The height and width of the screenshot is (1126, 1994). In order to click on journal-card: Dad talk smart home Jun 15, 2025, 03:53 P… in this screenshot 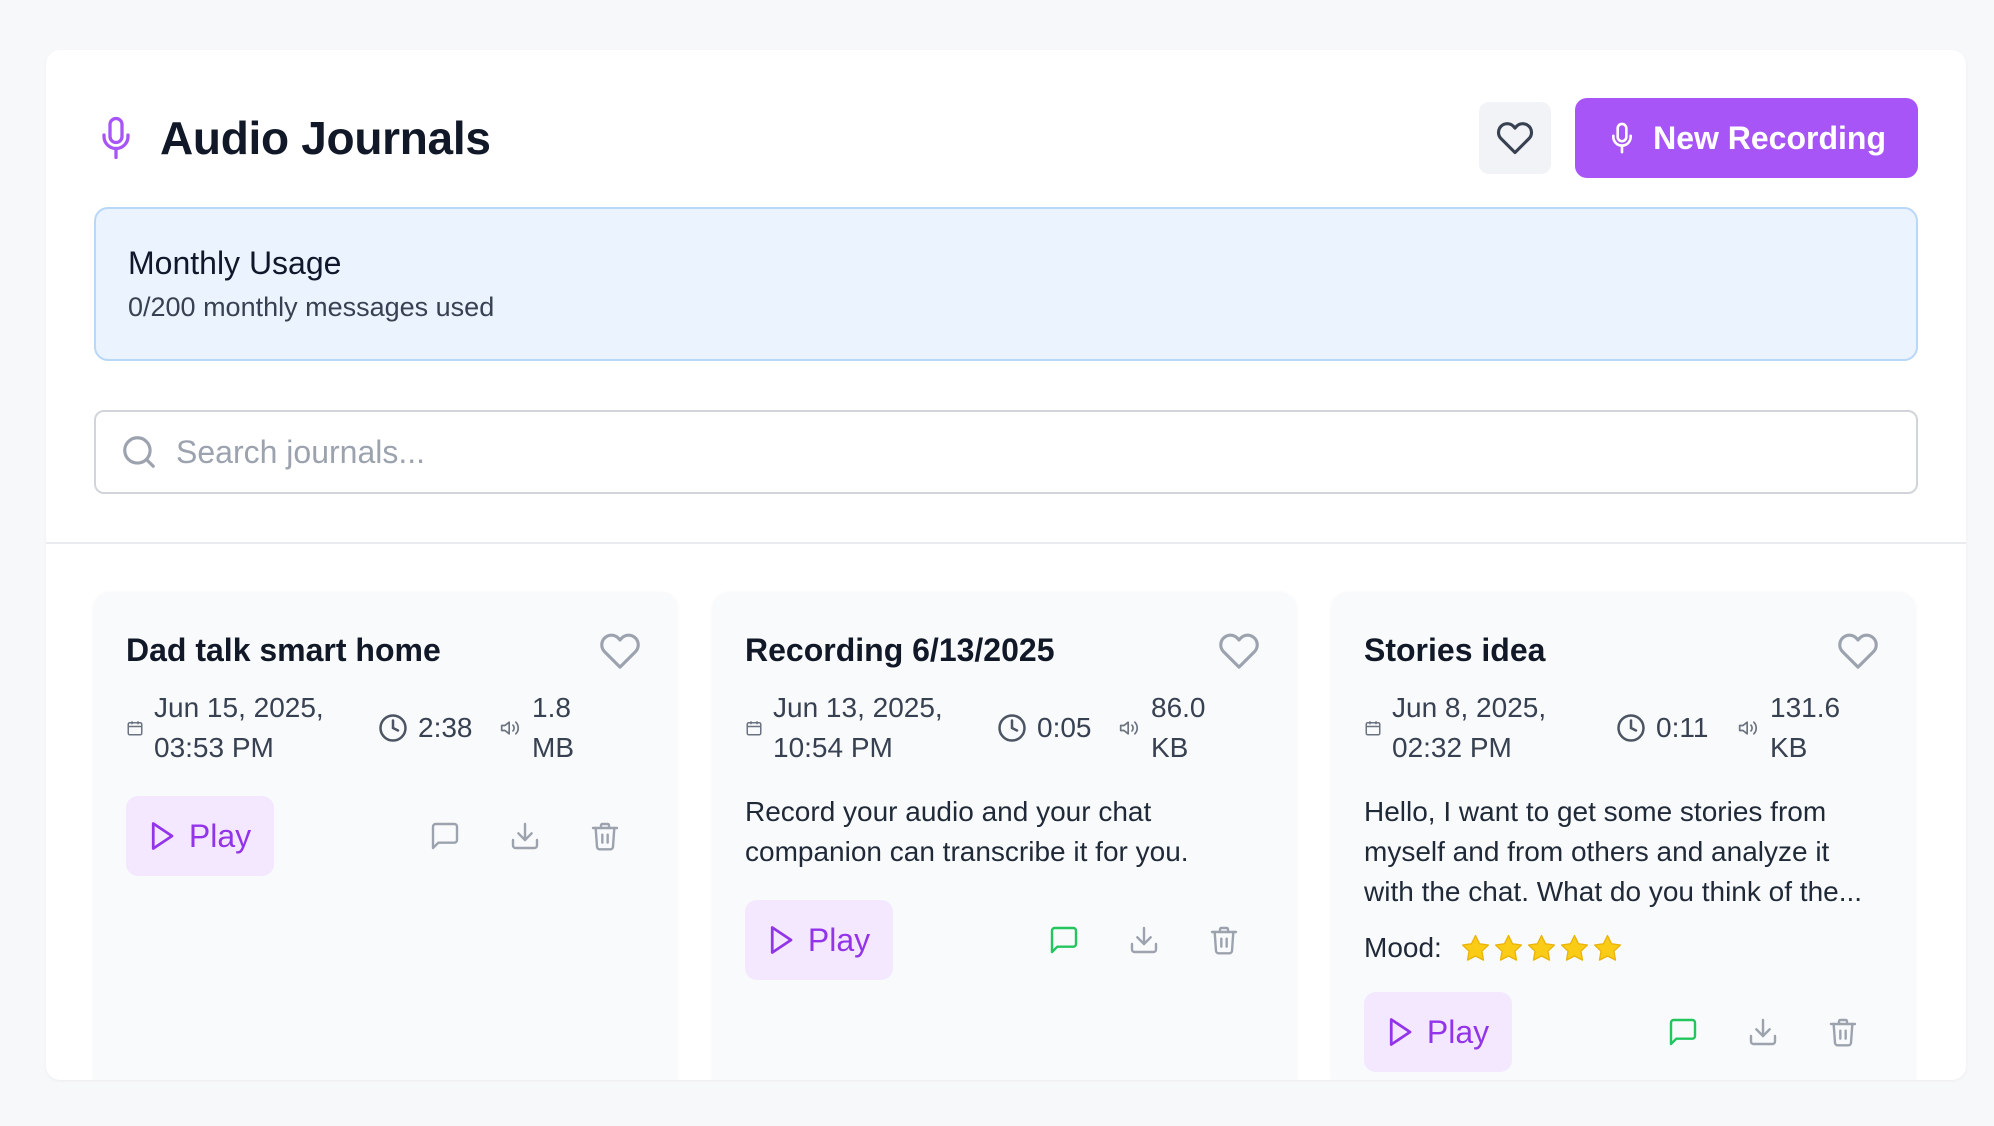, I will do `click(385, 836)`.